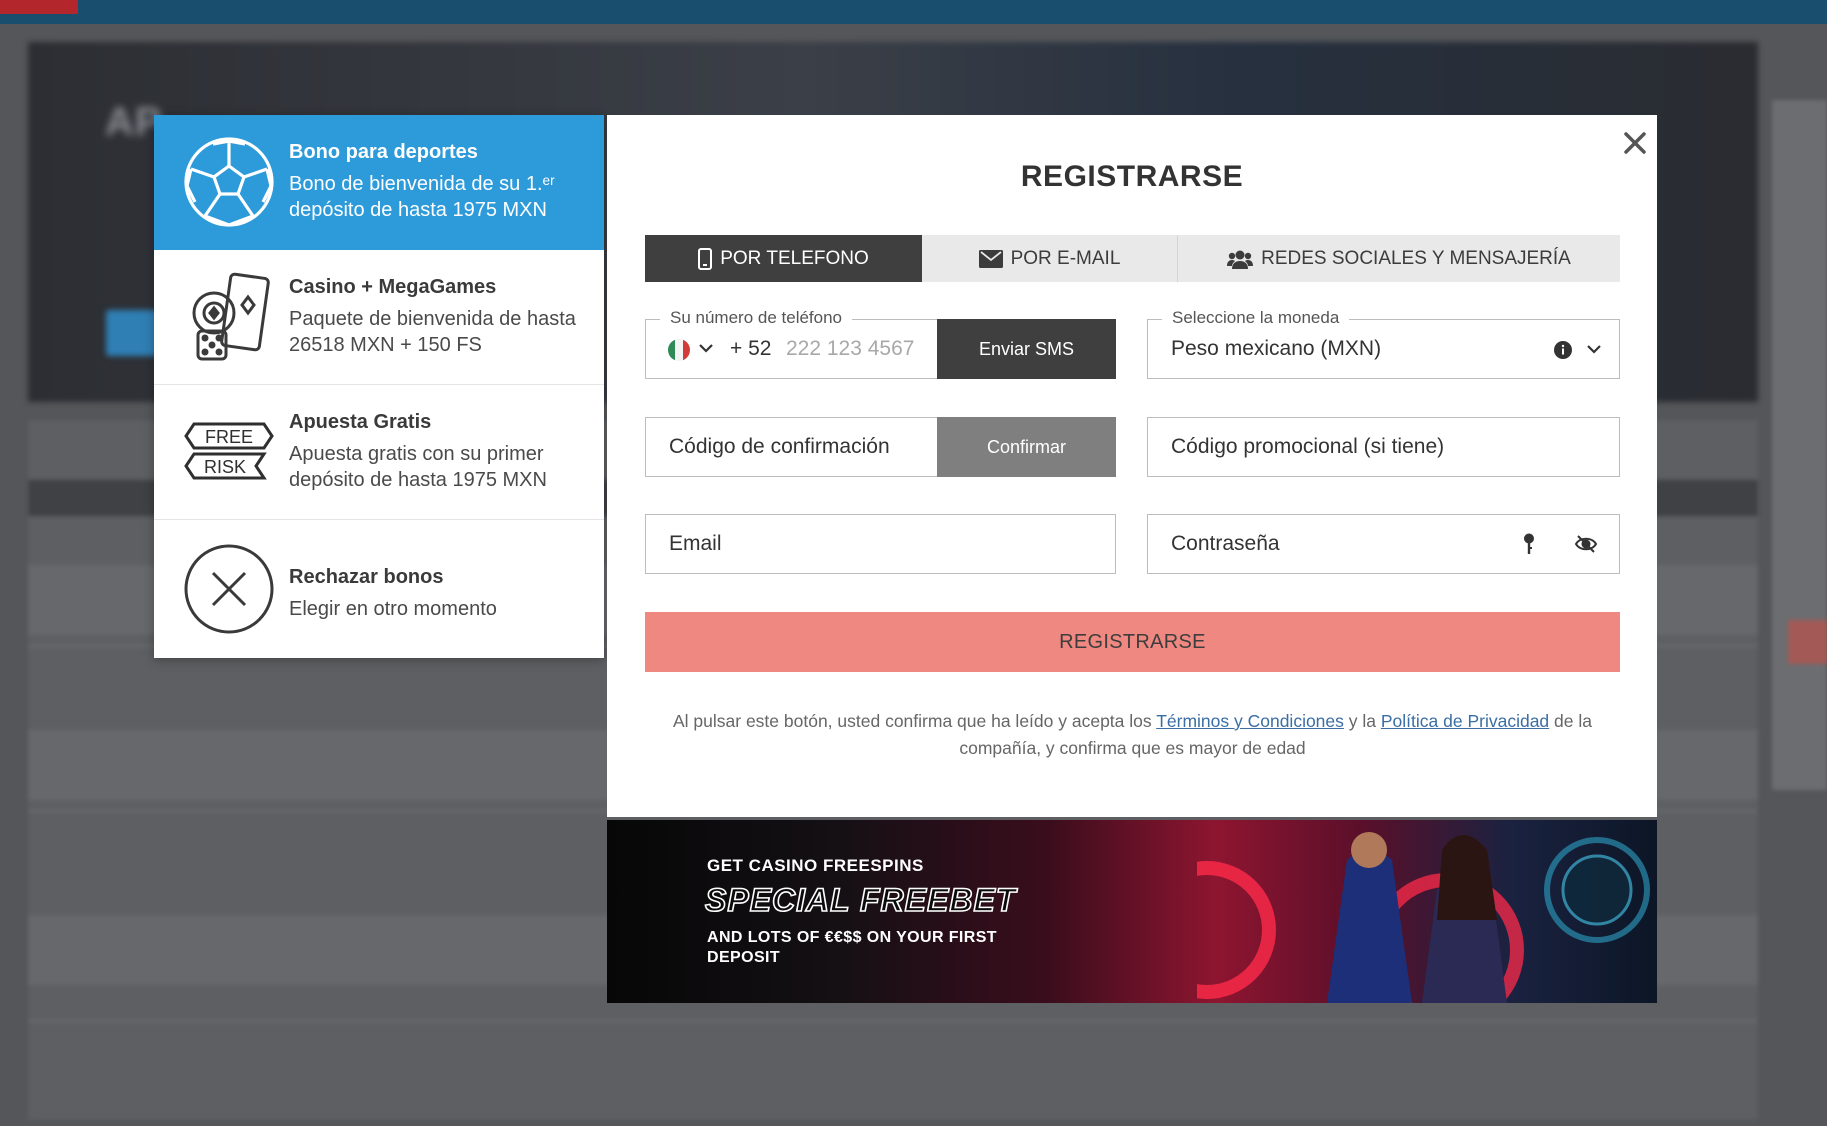 Image resolution: width=1827 pixels, height=1126 pixels. I want to click on email-field: Email, so click(880, 544).